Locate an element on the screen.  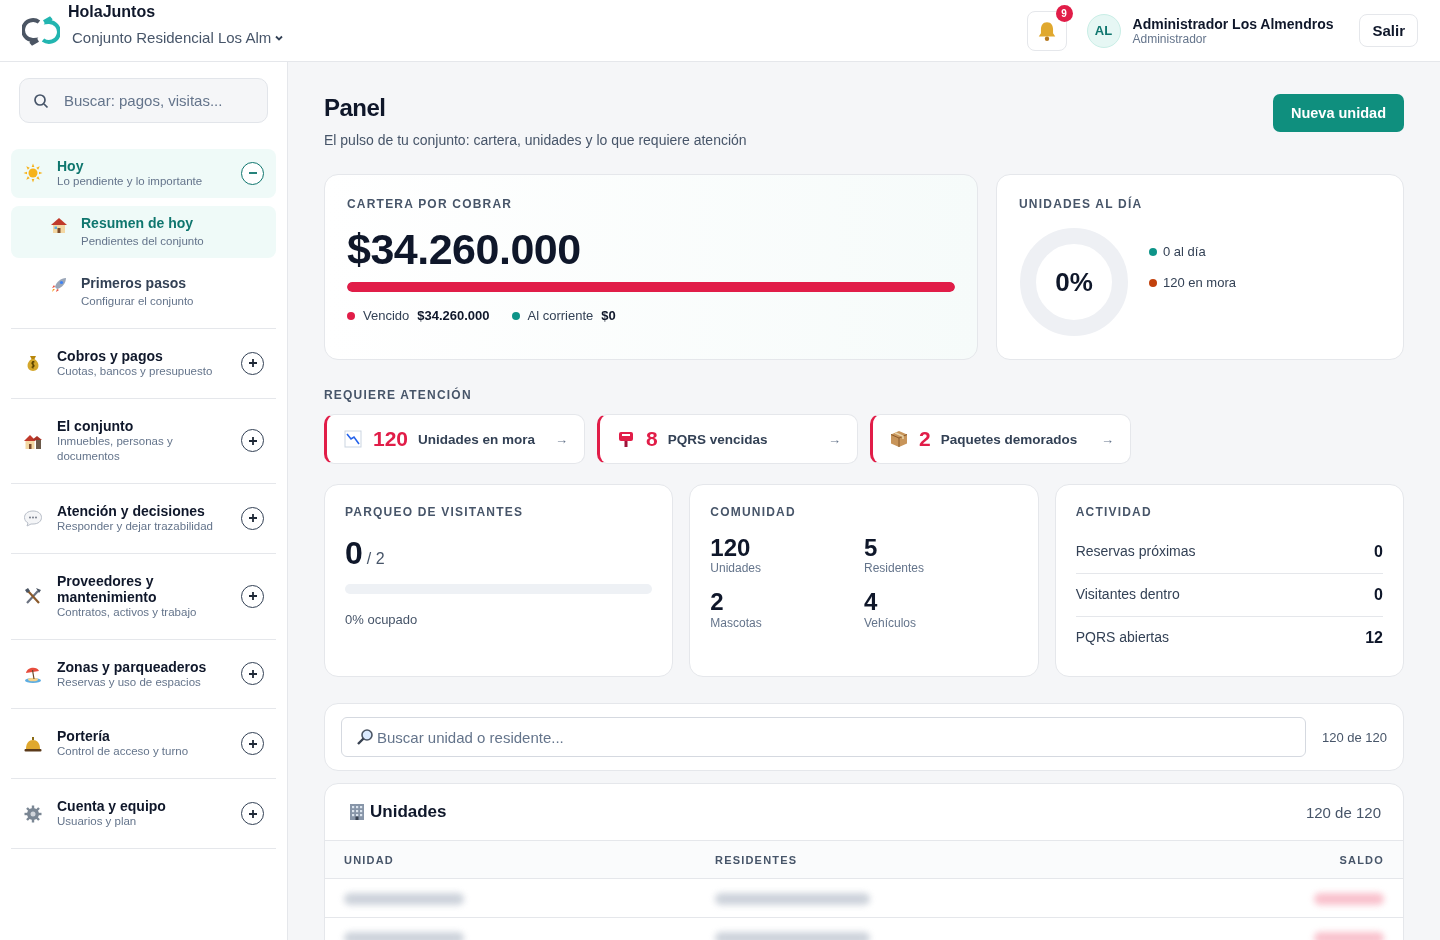
item-subtitle: Pendientes del conjunto is located at coordinates (143, 241).